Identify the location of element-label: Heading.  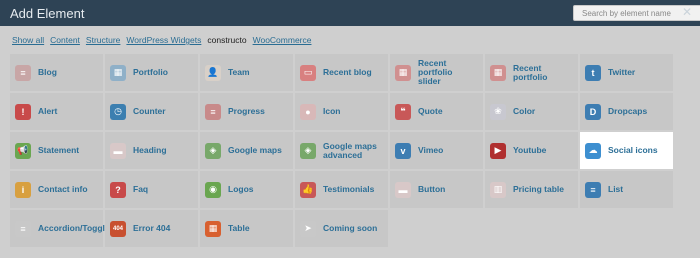
(150, 150).